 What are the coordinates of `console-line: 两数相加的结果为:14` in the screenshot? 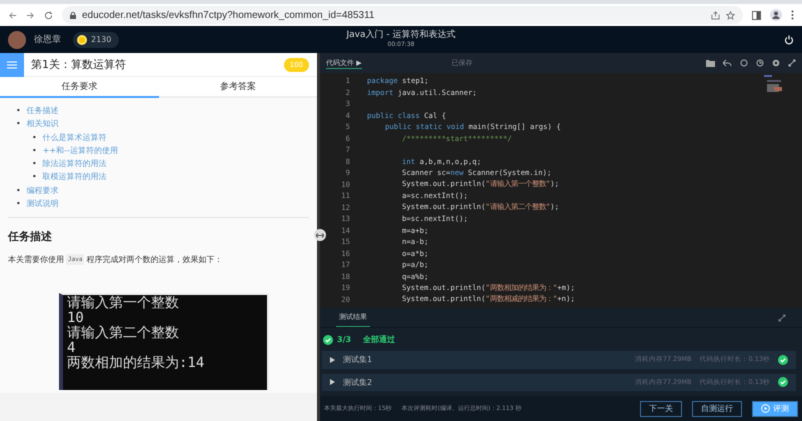 It's located at (136, 364).